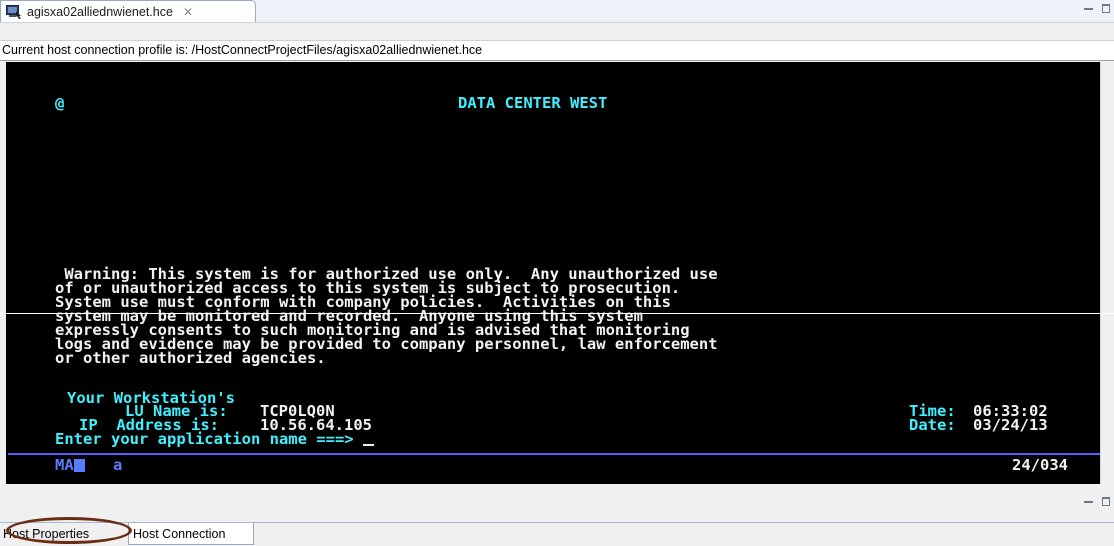 This screenshot has height=546, width=1114. What do you see at coordinates (100, 11) in the screenshot?
I see `editor-tab-title: agisxa02alliednwienet.hce` at bounding box center [100, 11].